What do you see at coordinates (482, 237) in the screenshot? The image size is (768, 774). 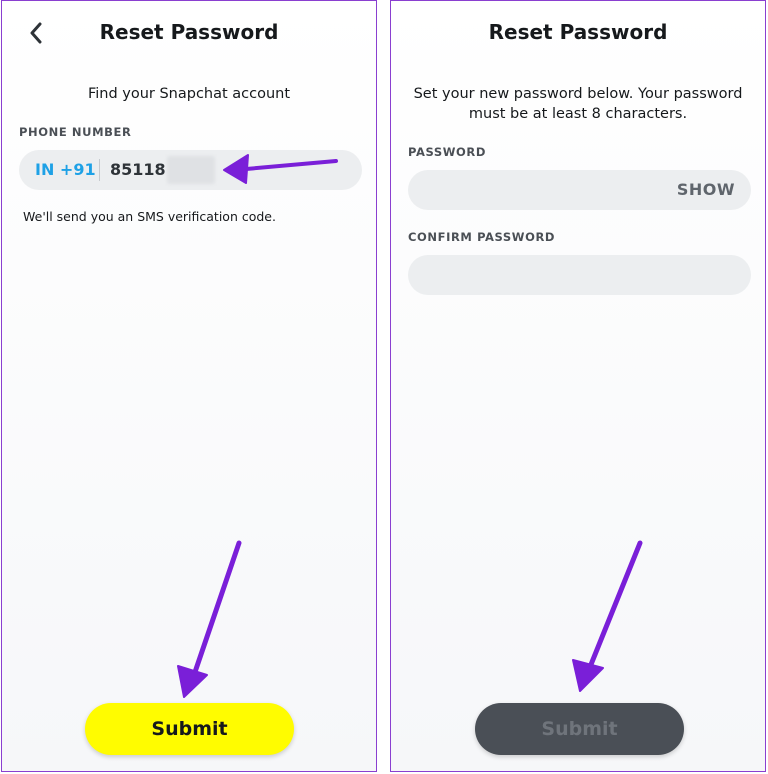 I see `confirm-password-label: CONFIRM PASSWORD` at bounding box center [482, 237].